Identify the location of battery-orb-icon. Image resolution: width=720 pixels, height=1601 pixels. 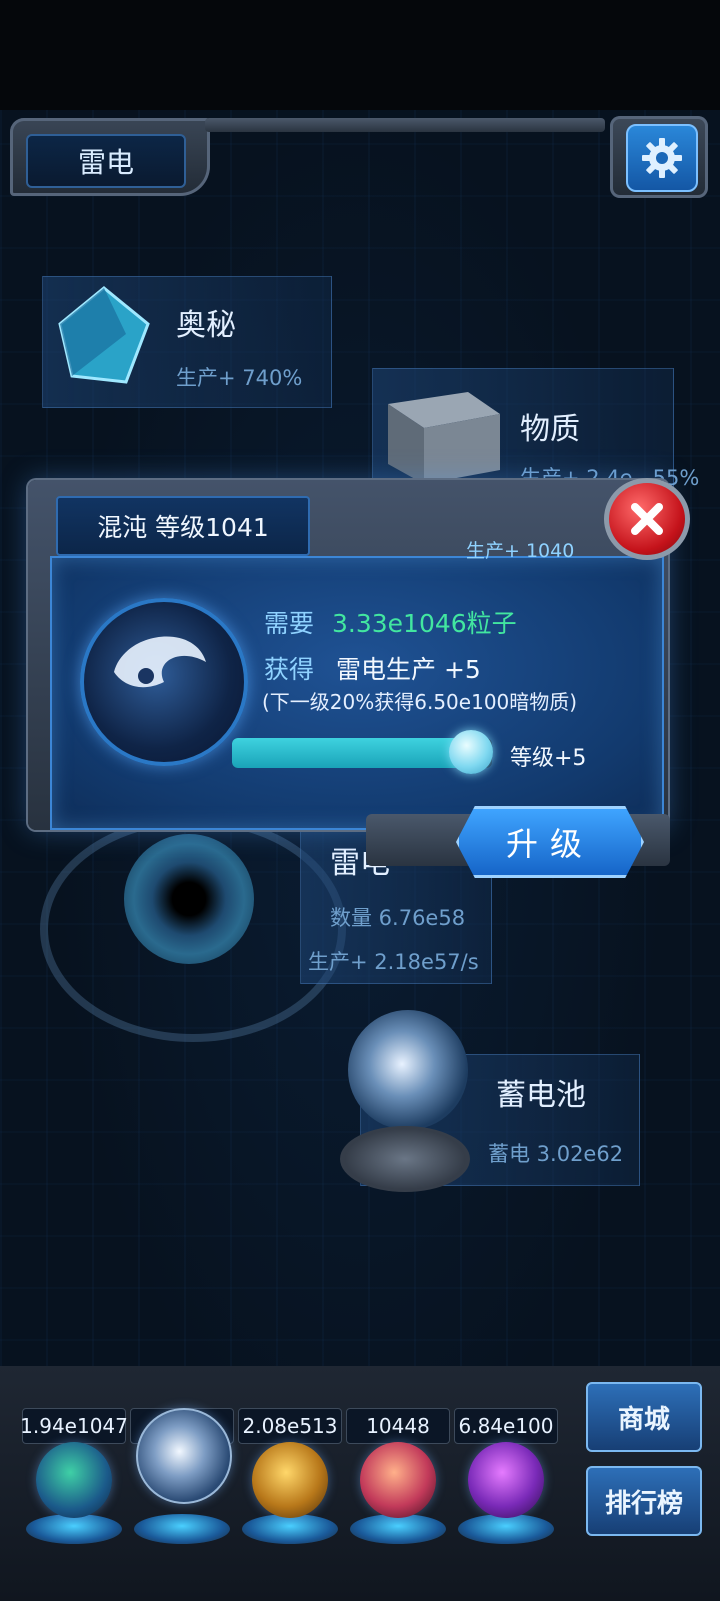
(408, 1070).